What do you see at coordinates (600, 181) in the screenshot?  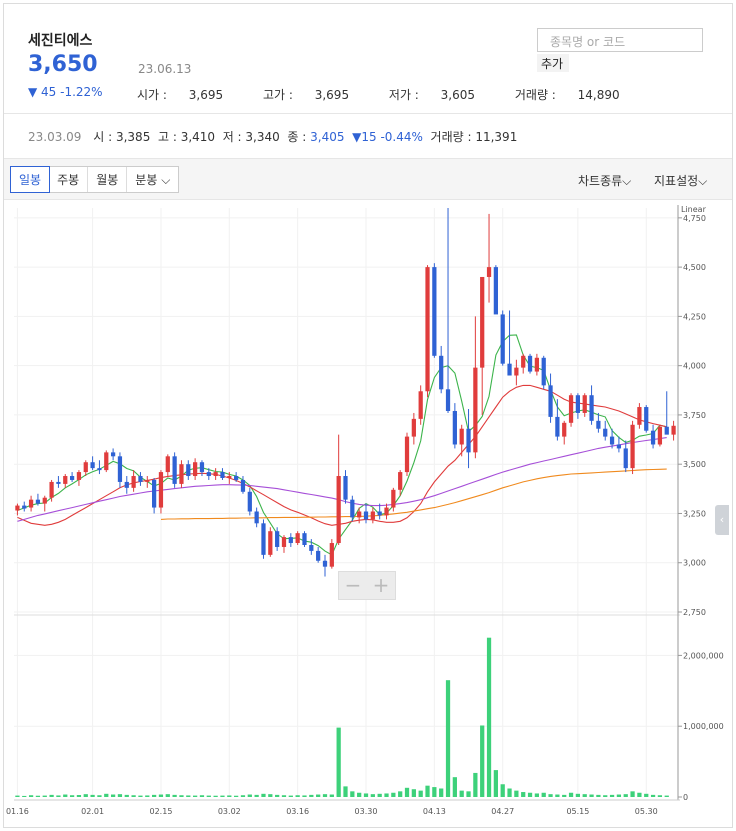 I see `chart-type-label: 차트종류` at bounding box center [600, 181].